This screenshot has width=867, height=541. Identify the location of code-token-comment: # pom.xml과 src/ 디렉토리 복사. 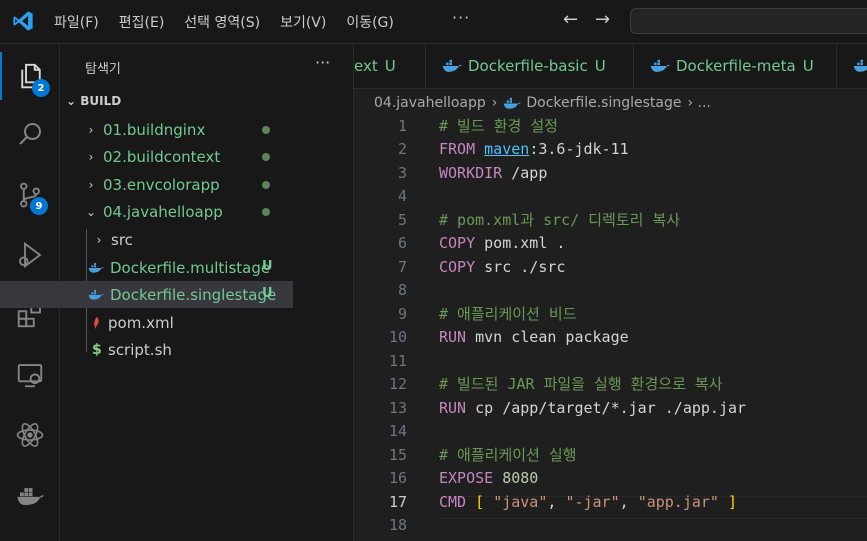
(560, 219).